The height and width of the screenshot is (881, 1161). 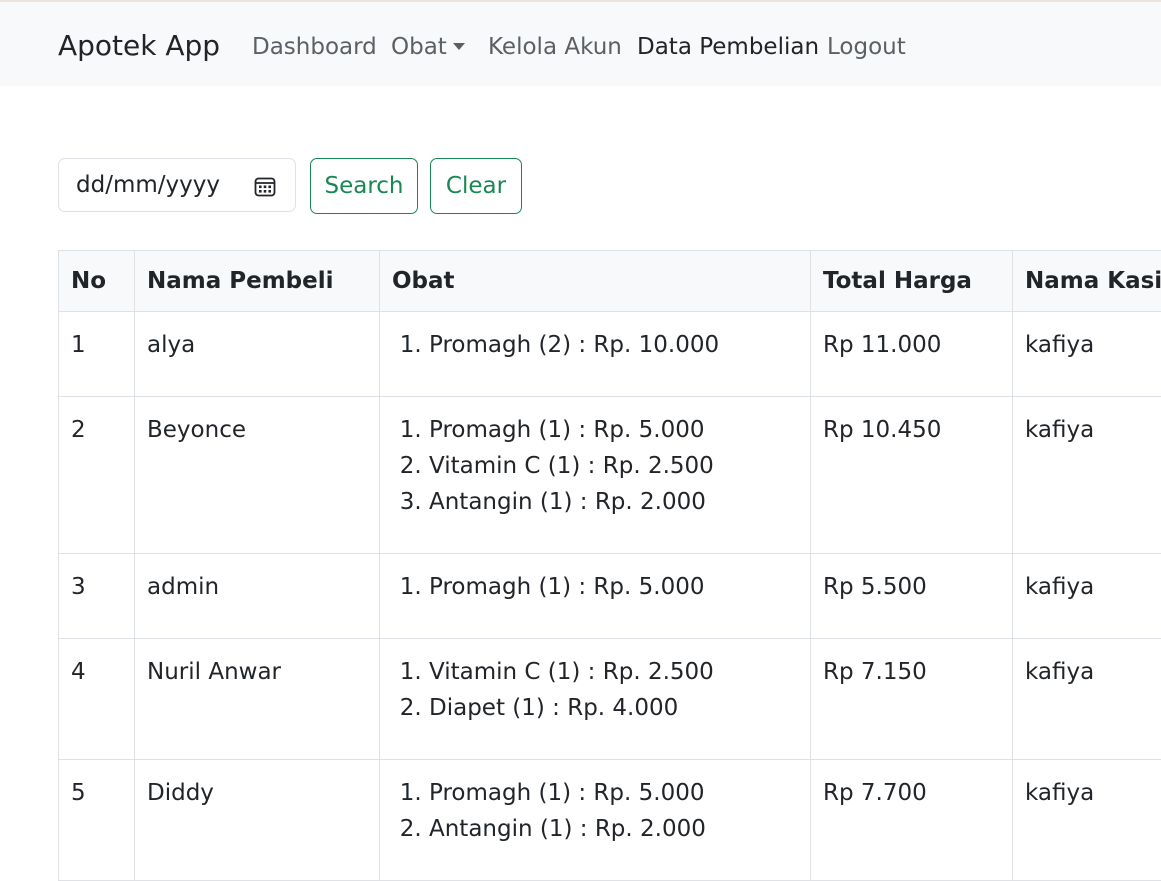 I want to click on nav-link-kelola-akun: Kelola Akun, so click(x=555, y=47).